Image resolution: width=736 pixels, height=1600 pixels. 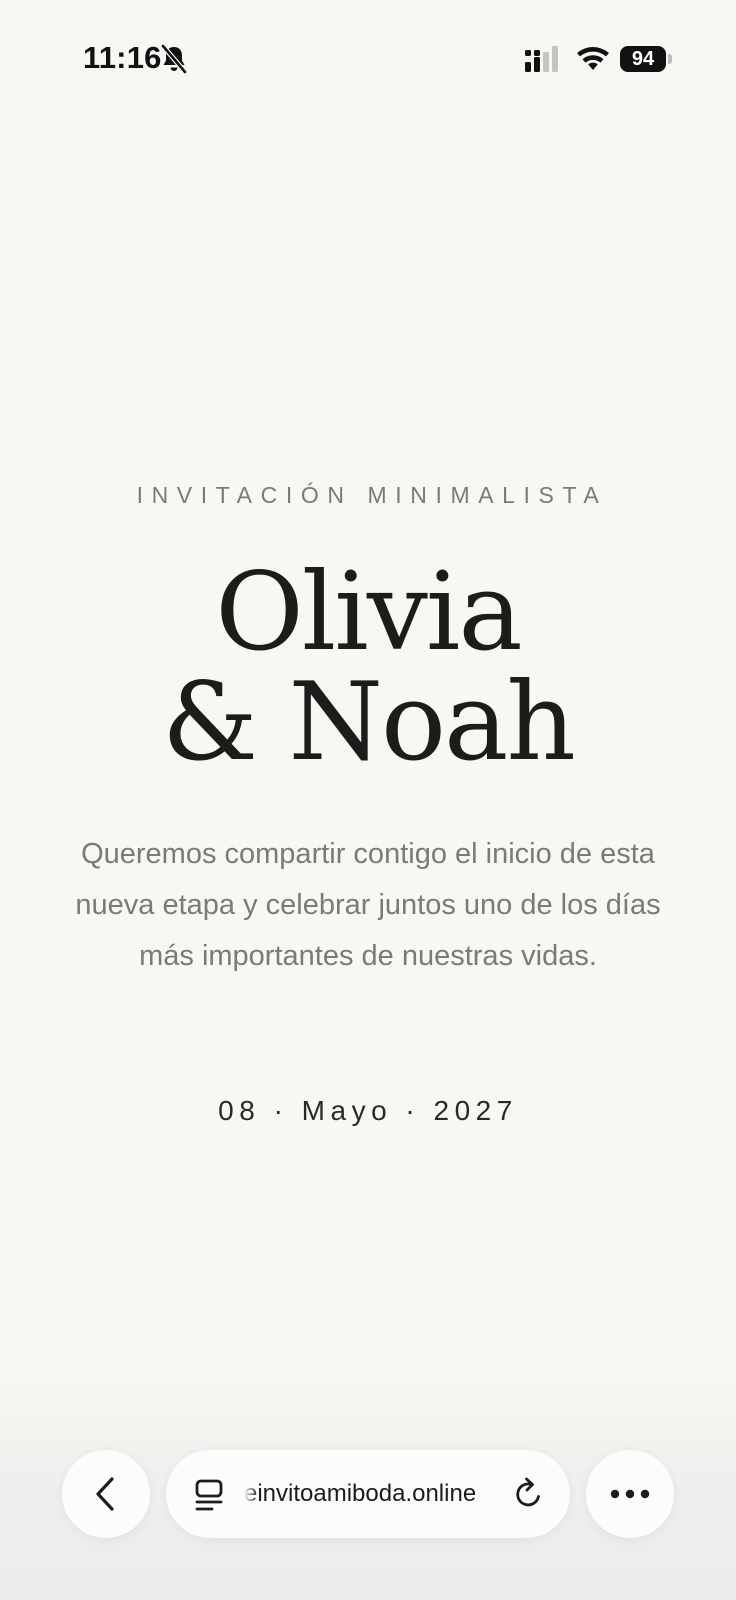 What do you see at coordinates (372, 495) in the screenshot?
I see `invitation-eyebrow: INVITACIÓN MINIMALISTA` at bounding box center [372, 495].